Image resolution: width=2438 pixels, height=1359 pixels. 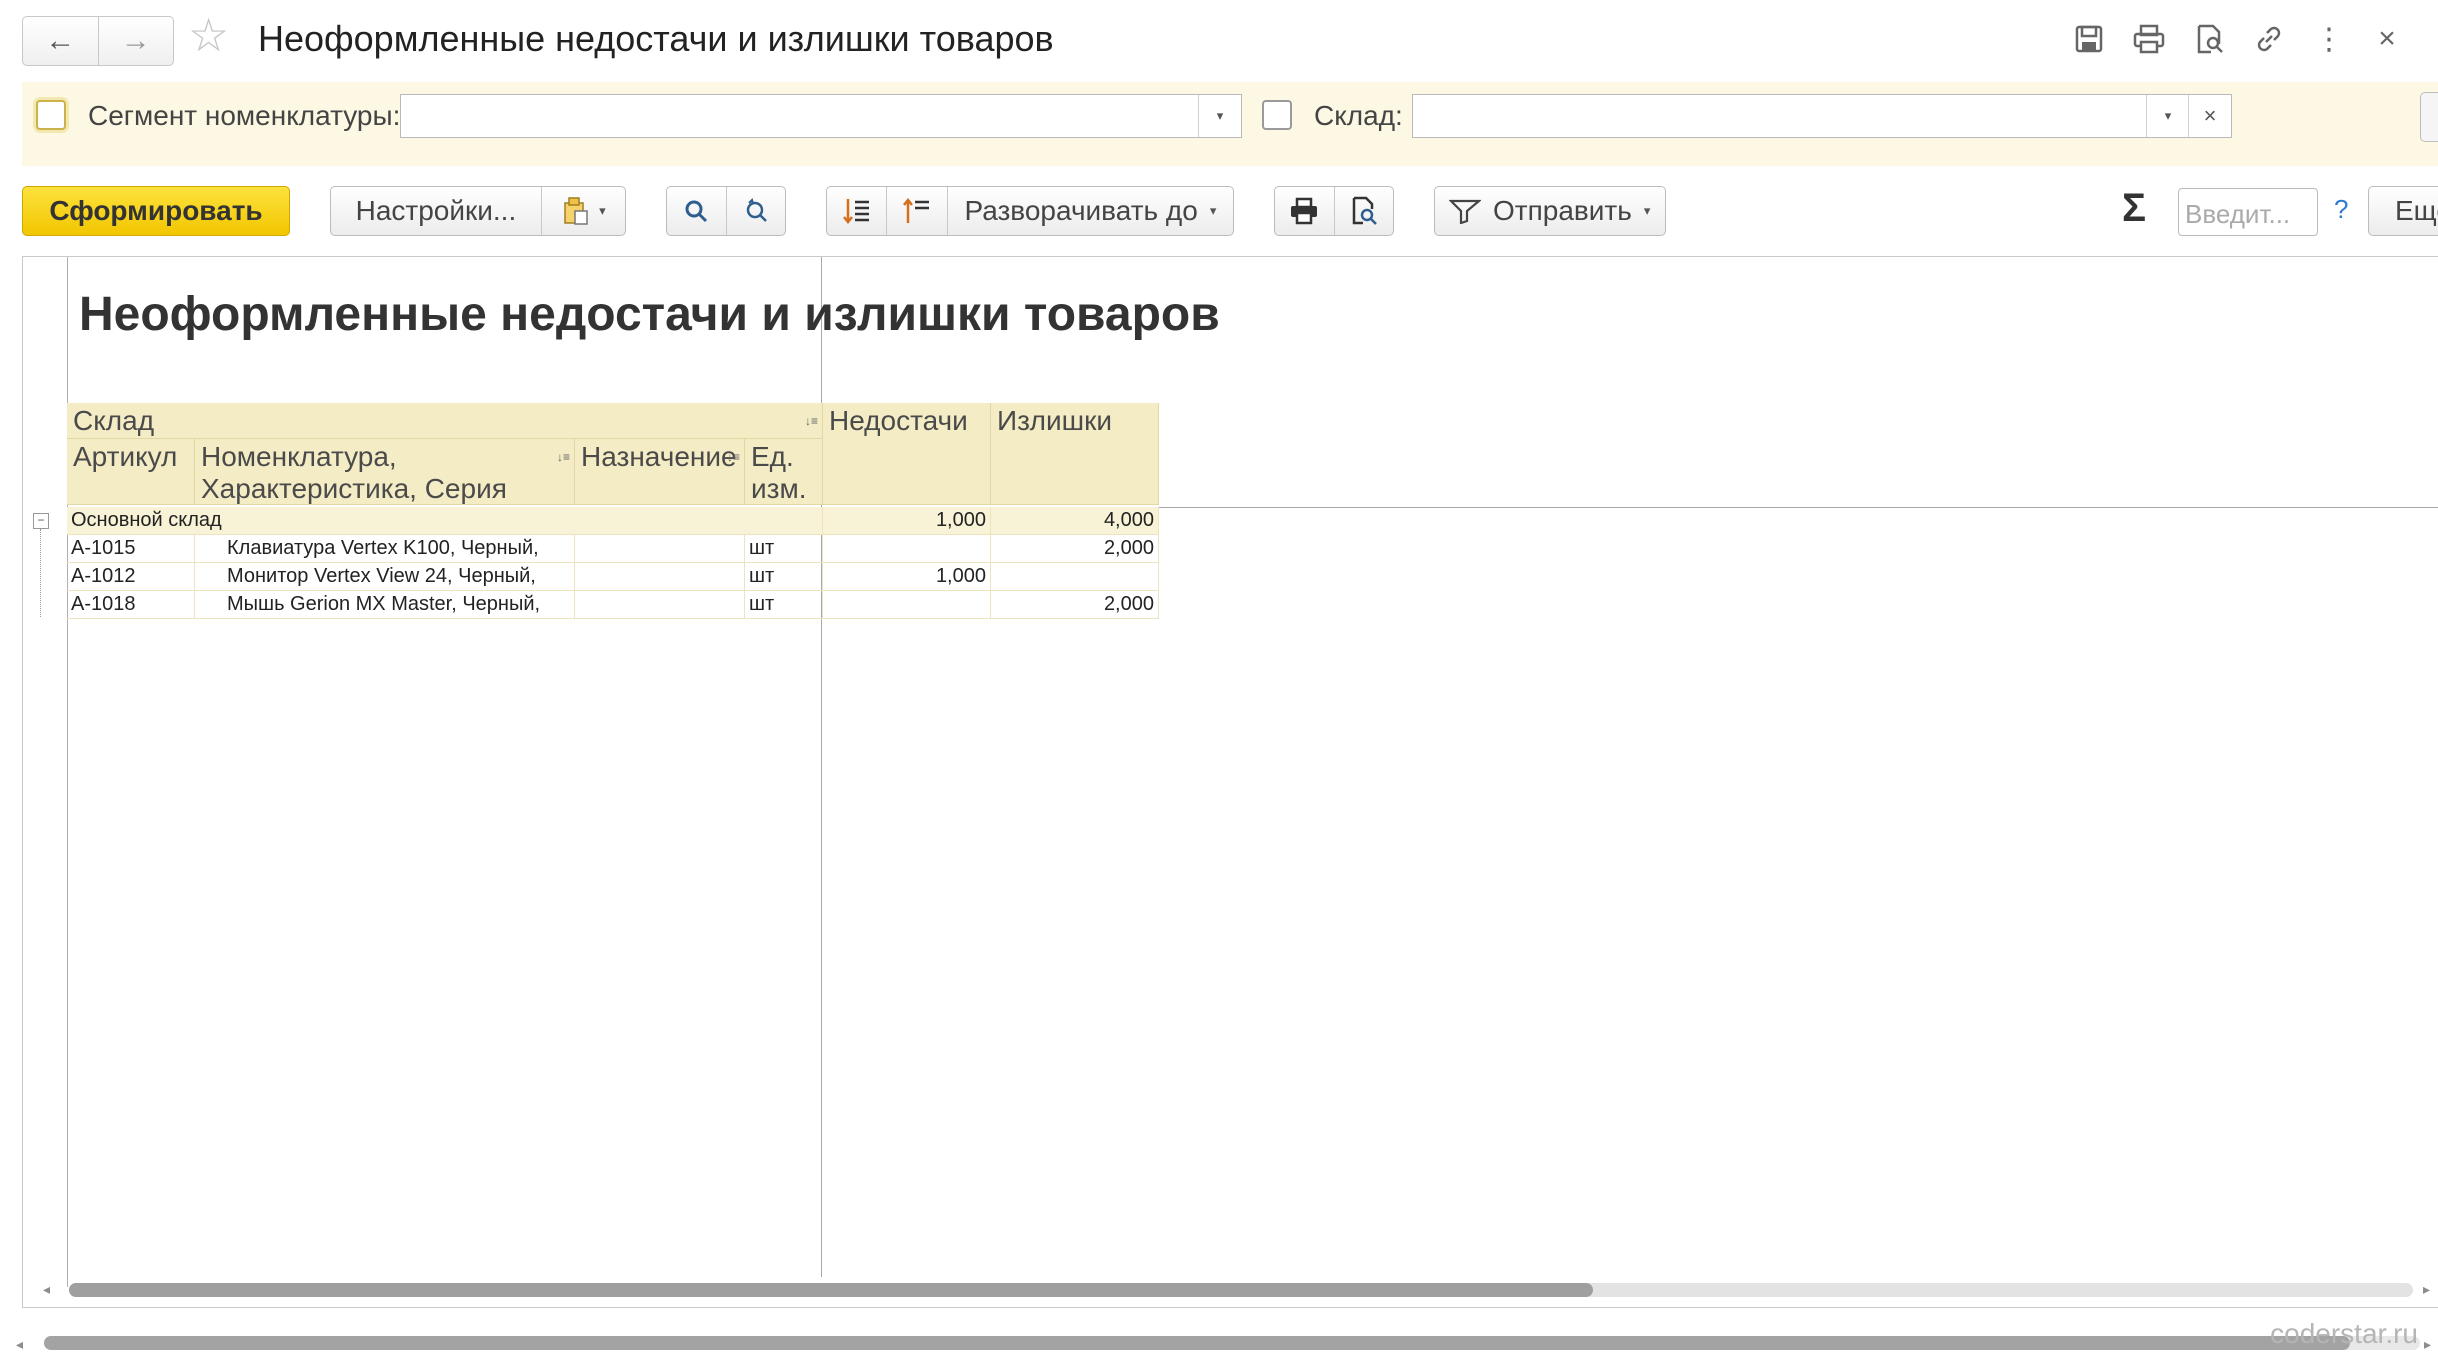 I want to click on header-surpluses: Излишки, so click(x=1075, y=454).